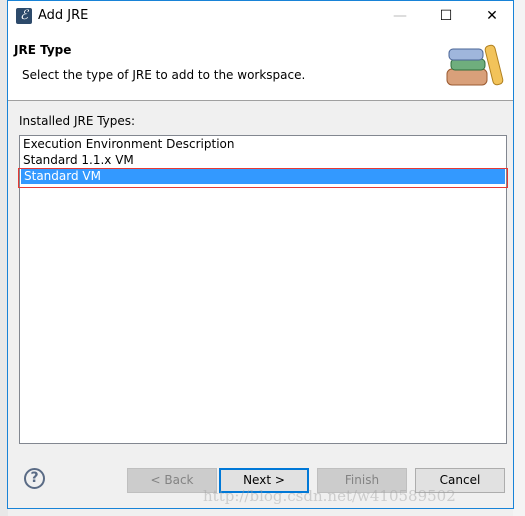  I want to click on page-title: JRE Type, so click(43, 50).